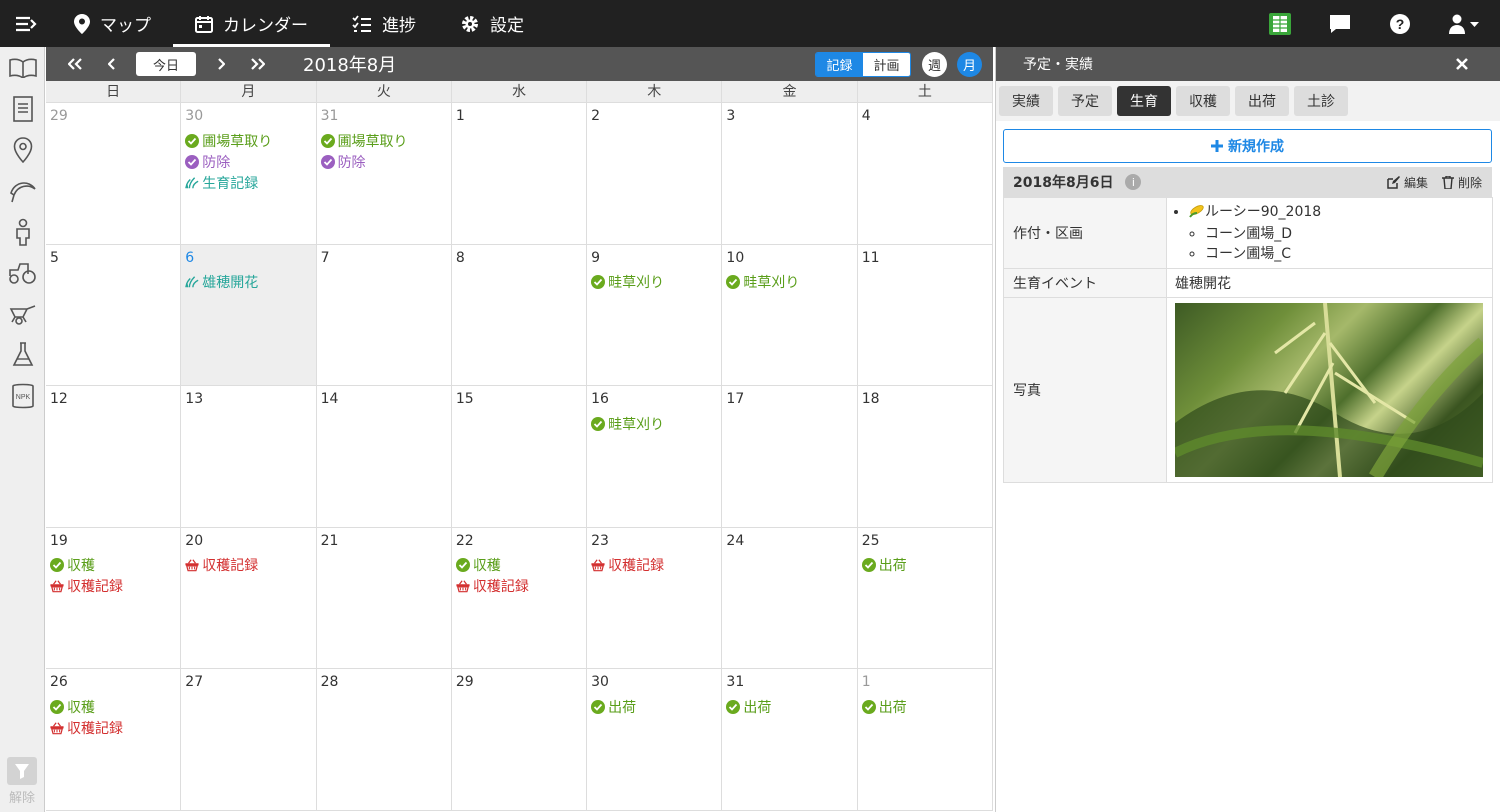 This screenshot has width=1500, height=812. What do you see at coordinates (934, 64) in the screenshot?
I see `week-view-button: 週` at bounding box center [934, 64].